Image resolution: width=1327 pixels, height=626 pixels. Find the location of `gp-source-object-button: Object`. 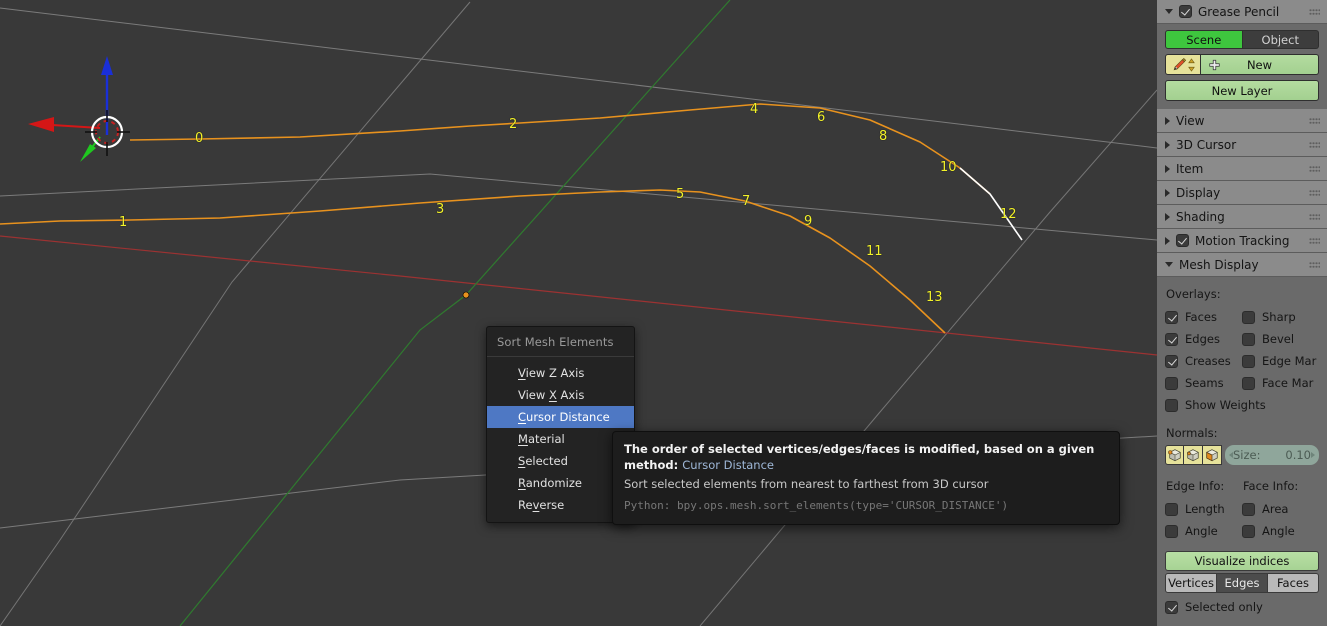

gp-source-object-button: Object is located at coordinates (1280, 39).